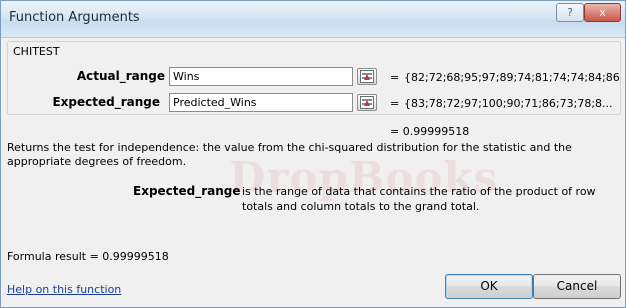 The height and width of the screenshot is (308, 626). Describe the element at coordinates (577, 286) in the screenshot. I see `cancel-button: Cancel` at that location.